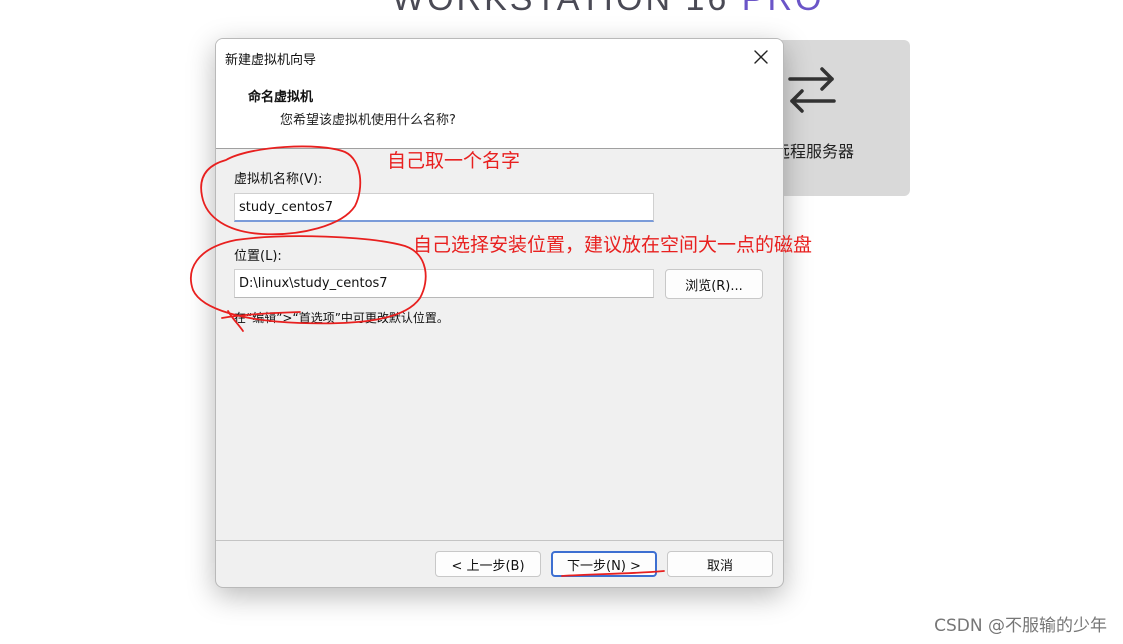 The width and height of the screenshot is (1123, 644). What do you see at coordinates (444, 207) in the screenshot?
I see `vm-name-input` at bounding box center [444, 207].